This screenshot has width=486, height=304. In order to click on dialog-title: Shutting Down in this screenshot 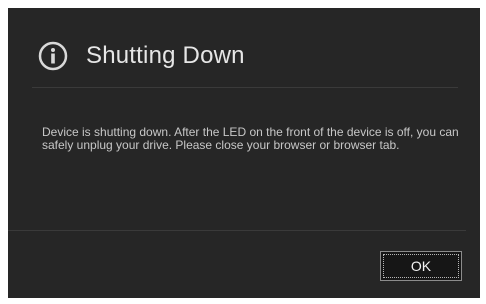, I will do `click(165, 55)`.